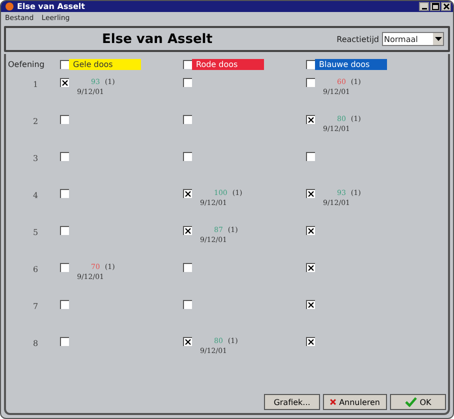 The image size is (454, 419). Describe the element at coordinates (27, 64) in the screenshot. I see `column-heading: Oefening` at that location.